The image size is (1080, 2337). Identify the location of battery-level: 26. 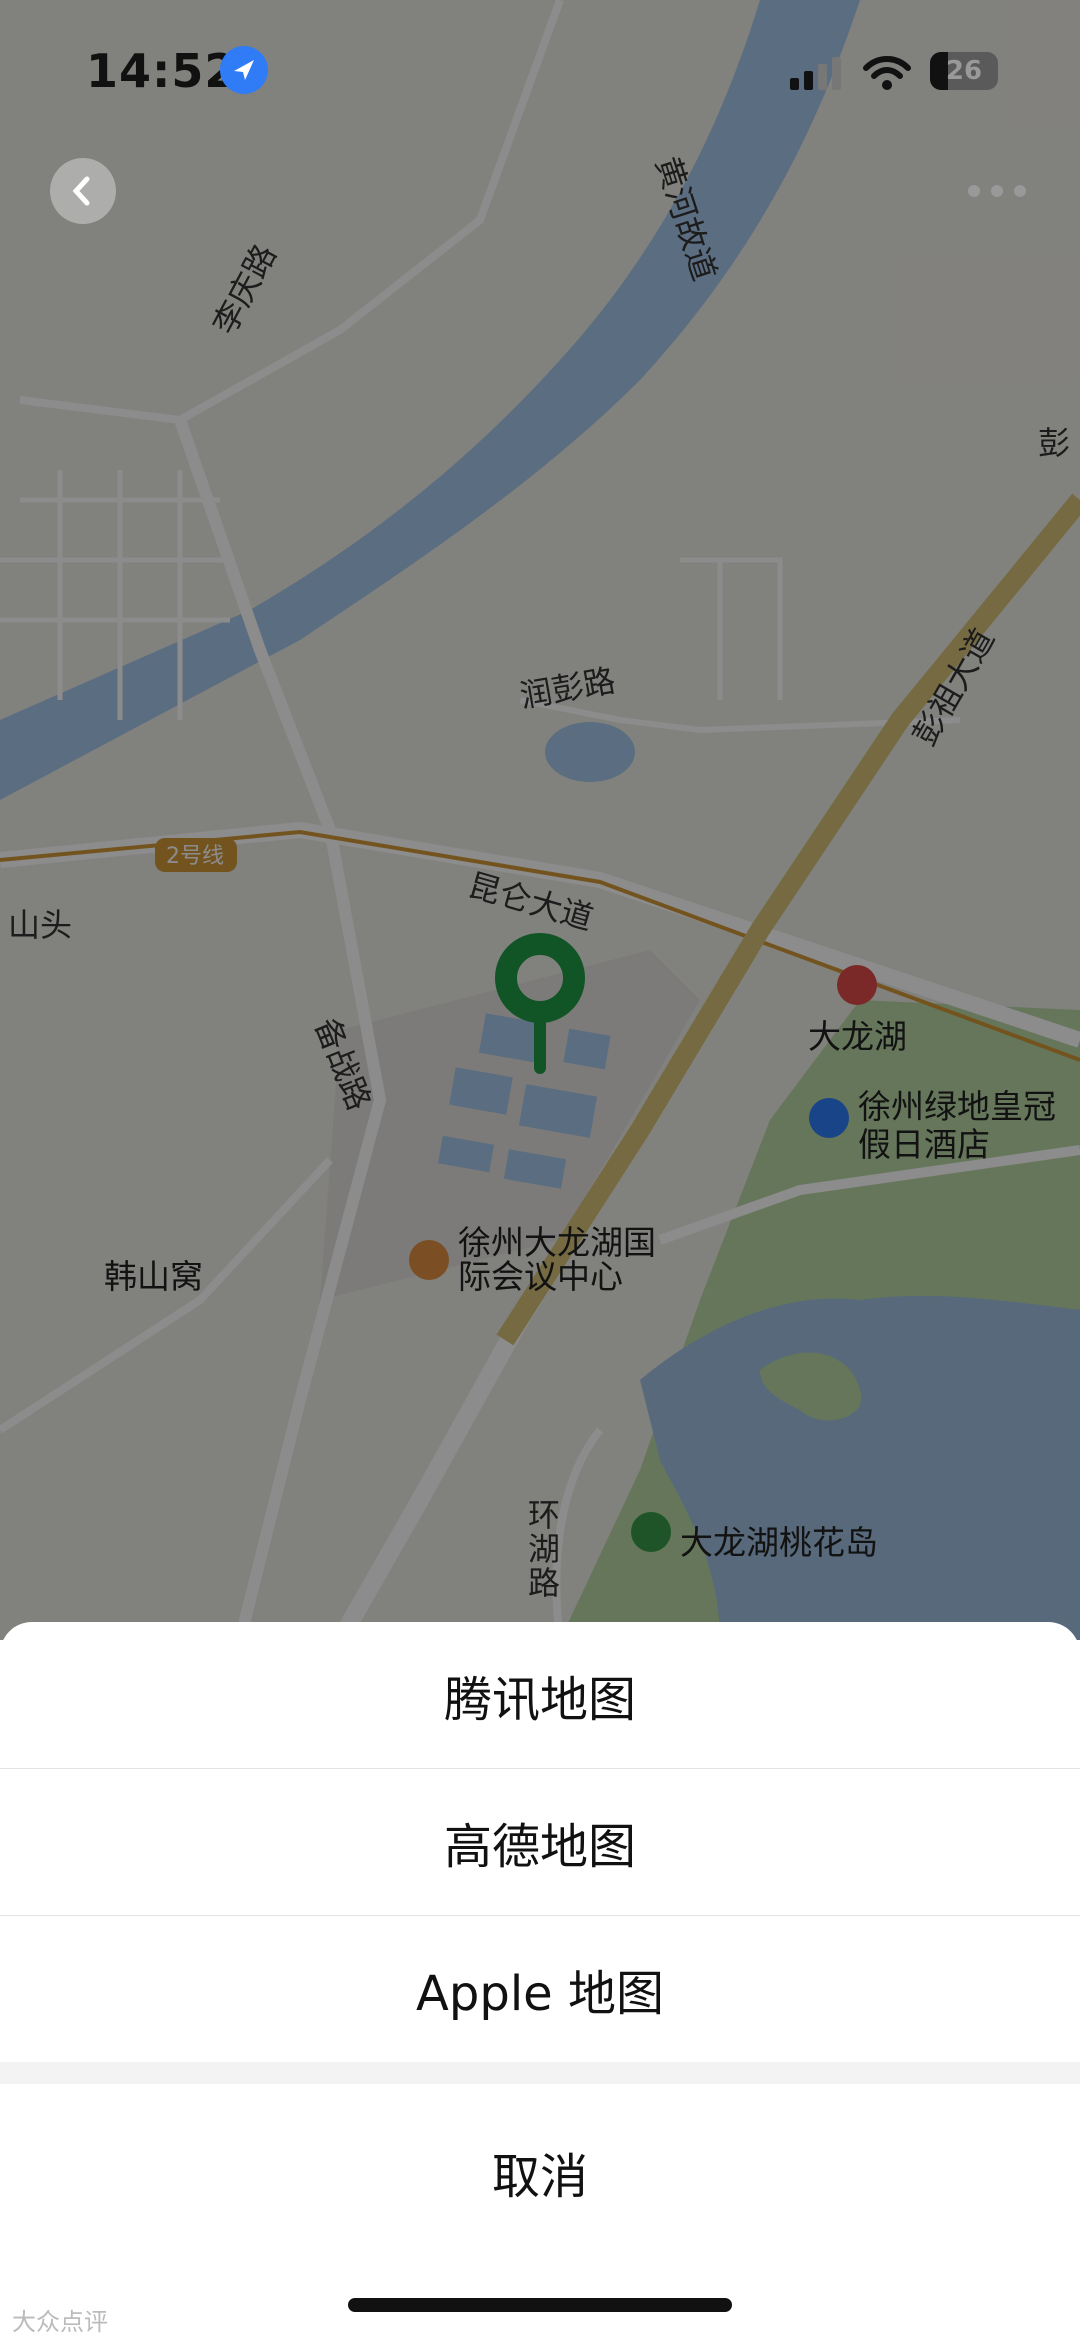
(964, 71).